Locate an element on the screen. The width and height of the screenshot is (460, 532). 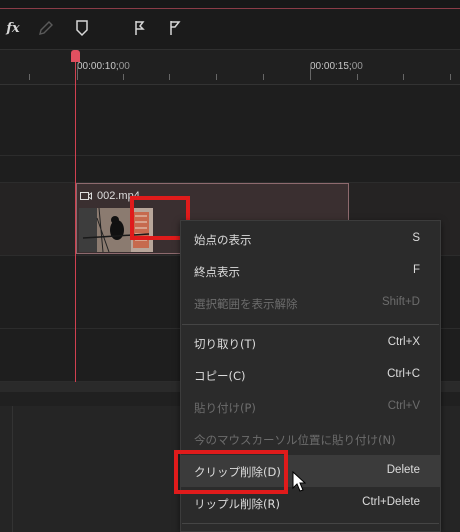
timecode-15: 00:00:15;00 is located at coordinates (336, 66).